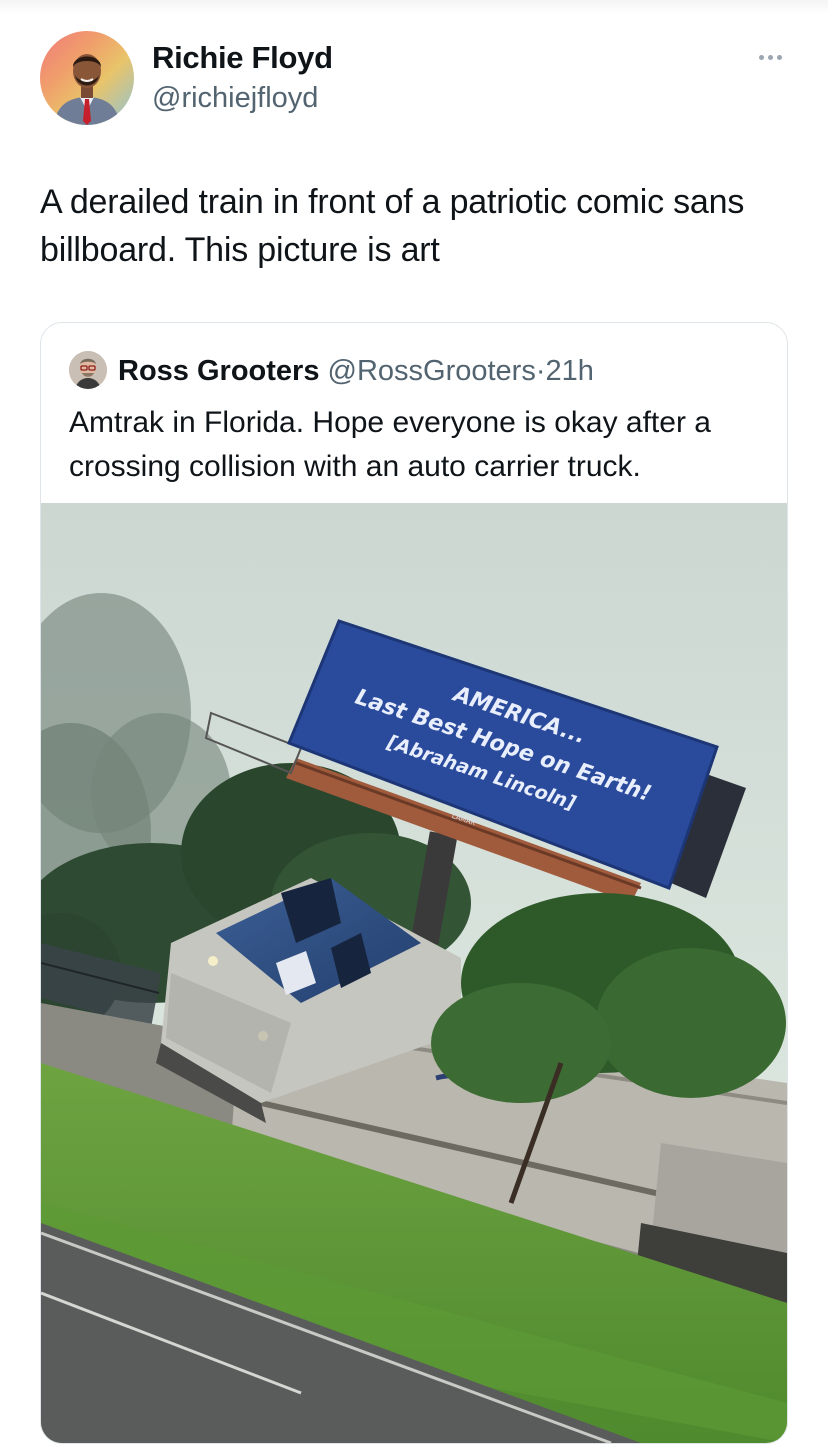  I want to click on quoted-display-name: Ross Grooters, so click(218, 371).